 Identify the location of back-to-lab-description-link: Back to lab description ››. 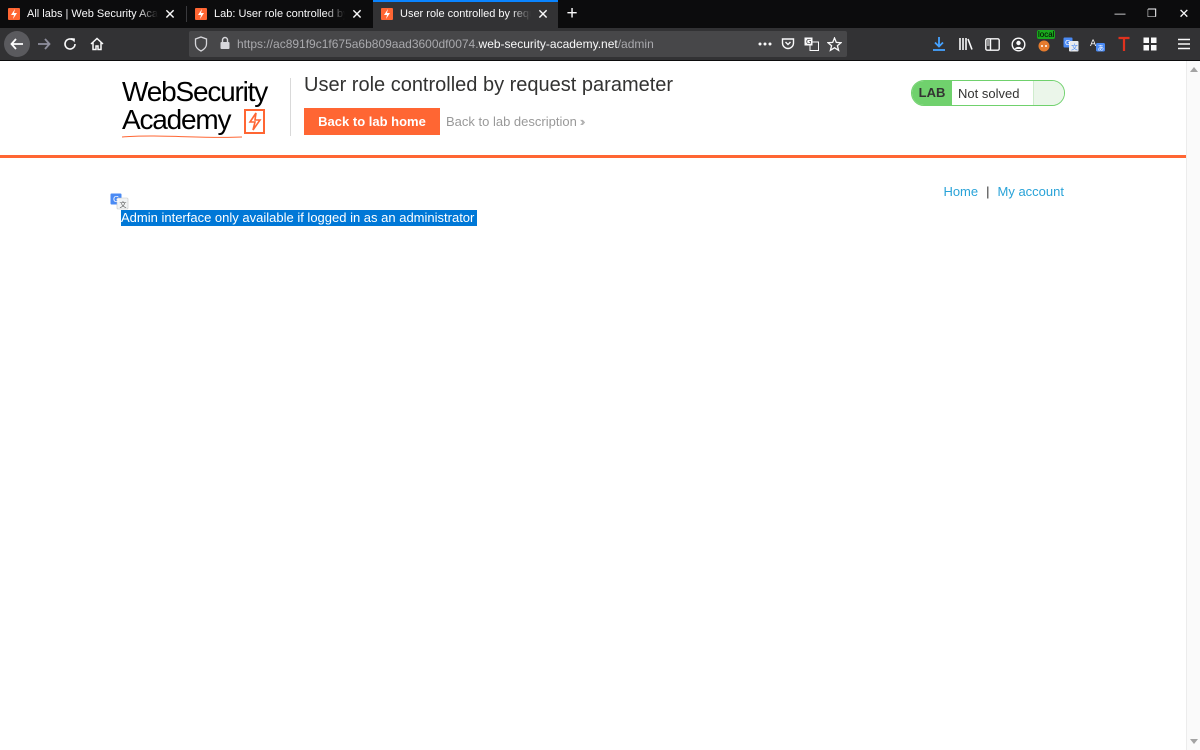
(515, 121).